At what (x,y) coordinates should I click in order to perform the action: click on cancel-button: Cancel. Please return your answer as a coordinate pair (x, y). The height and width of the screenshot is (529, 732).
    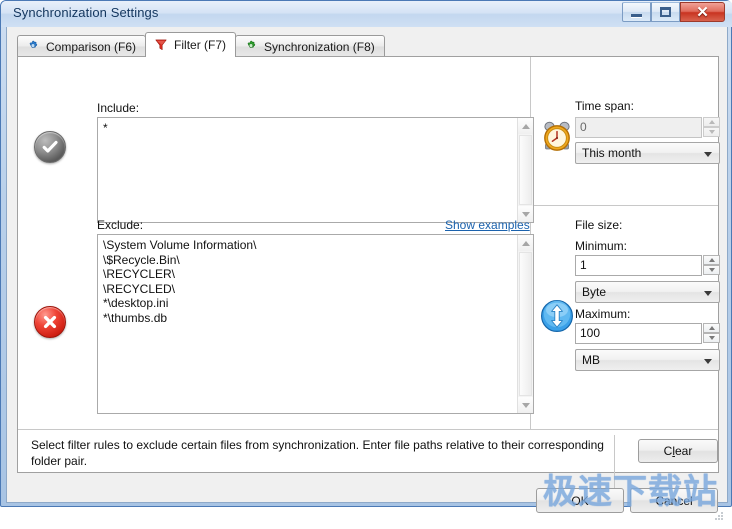
    Looking at the image, I should click on (674, 500).